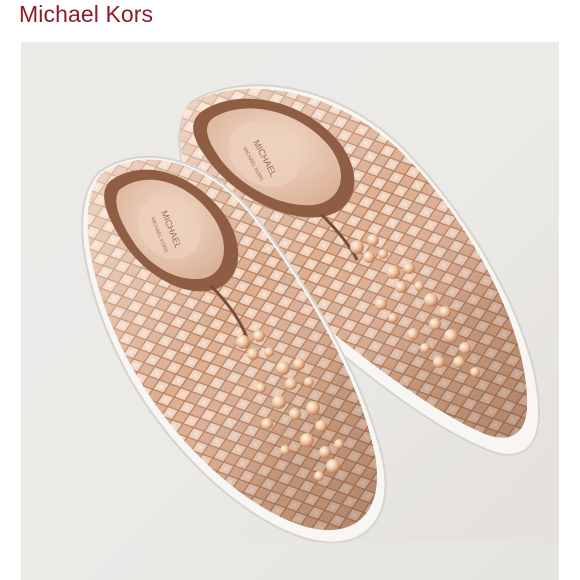  I want to click on brand-name: Michael Kors, so click(86, 14).